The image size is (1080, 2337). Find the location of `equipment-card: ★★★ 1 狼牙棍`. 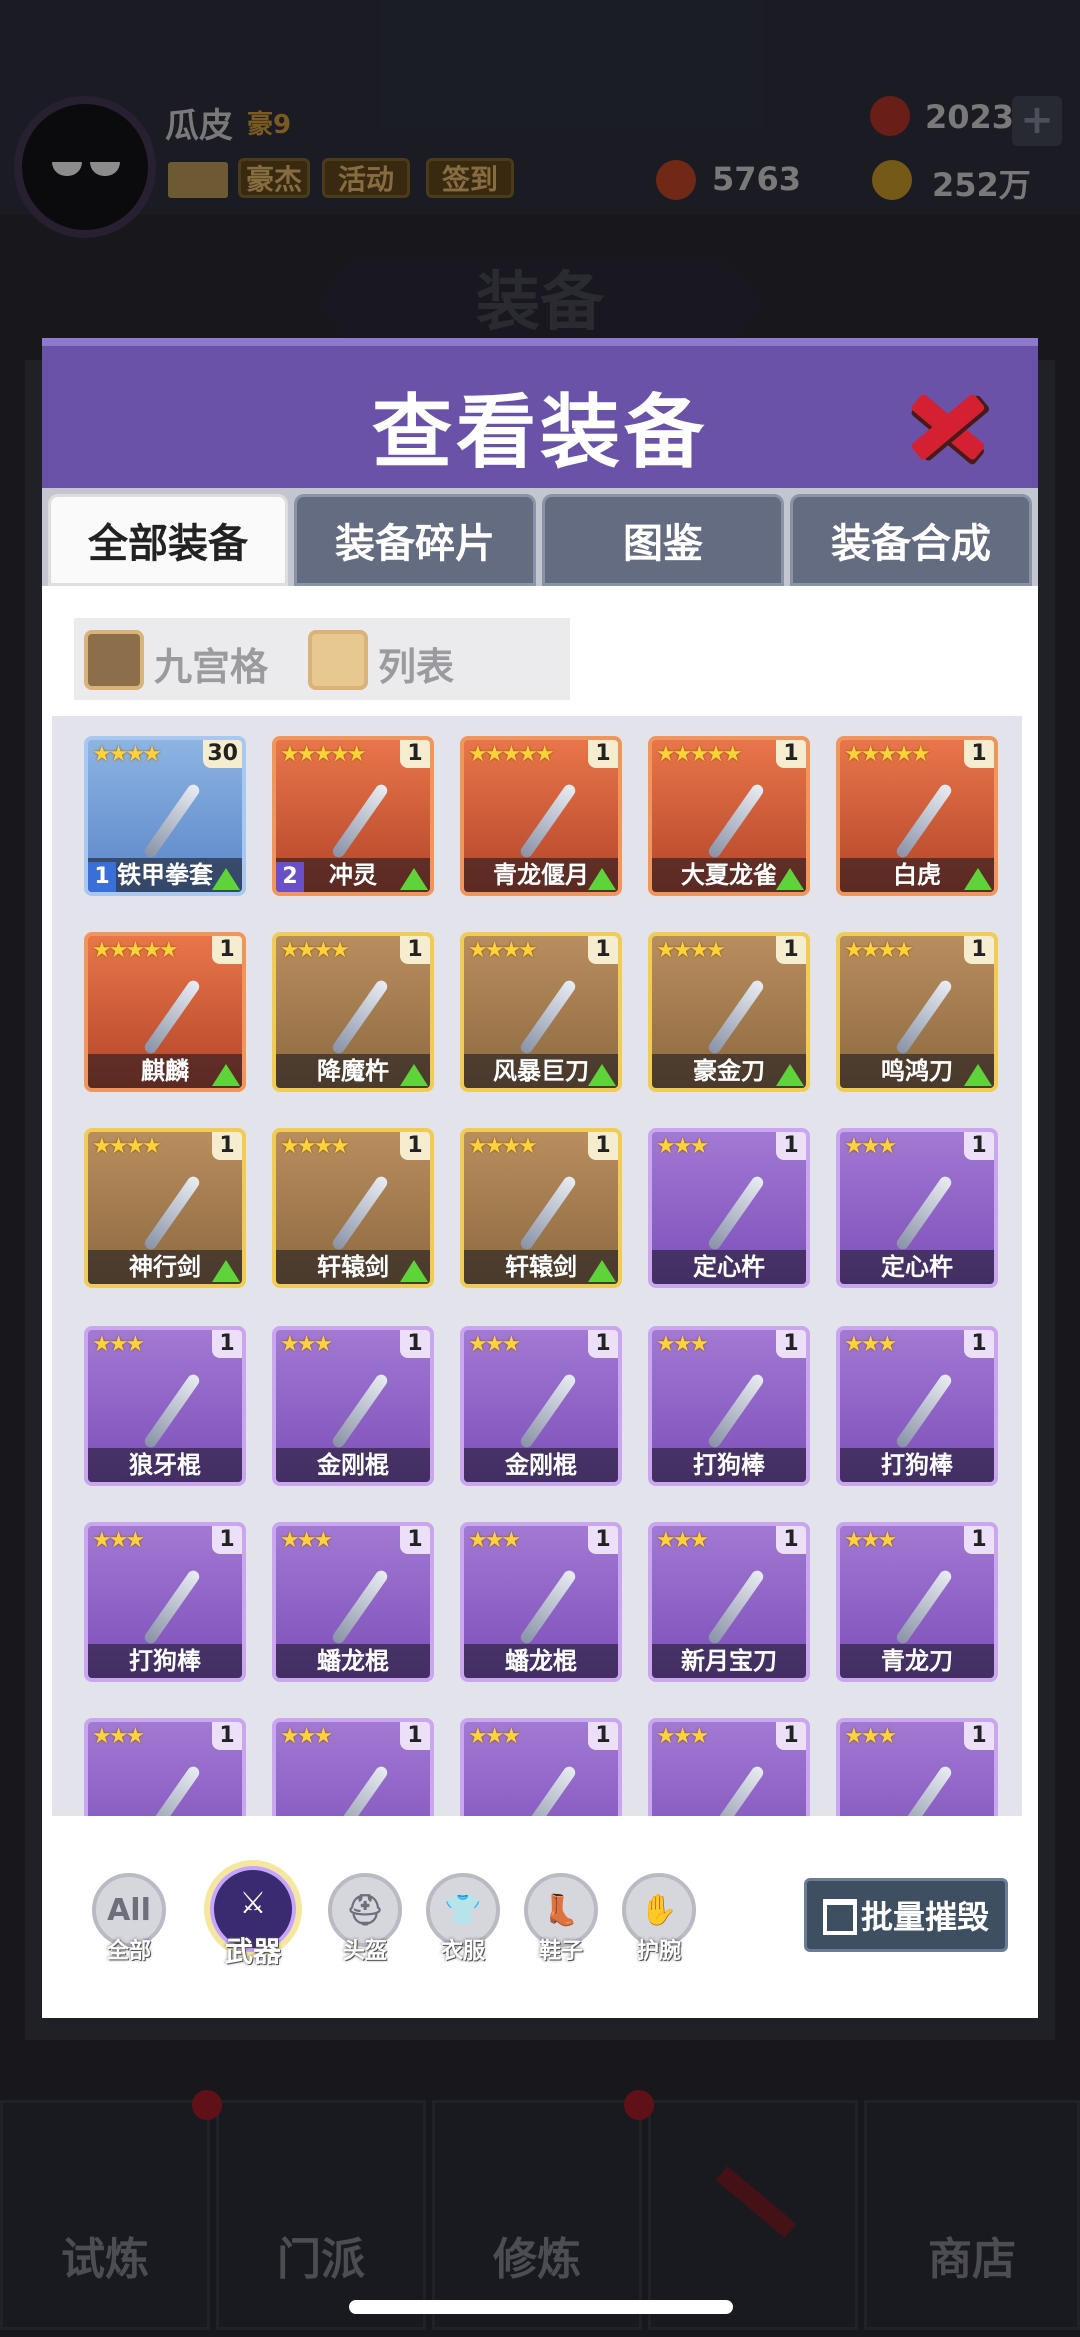

equipment-card: ★★★ 1 狼牙棍 is located at coordinates (165, 1406).